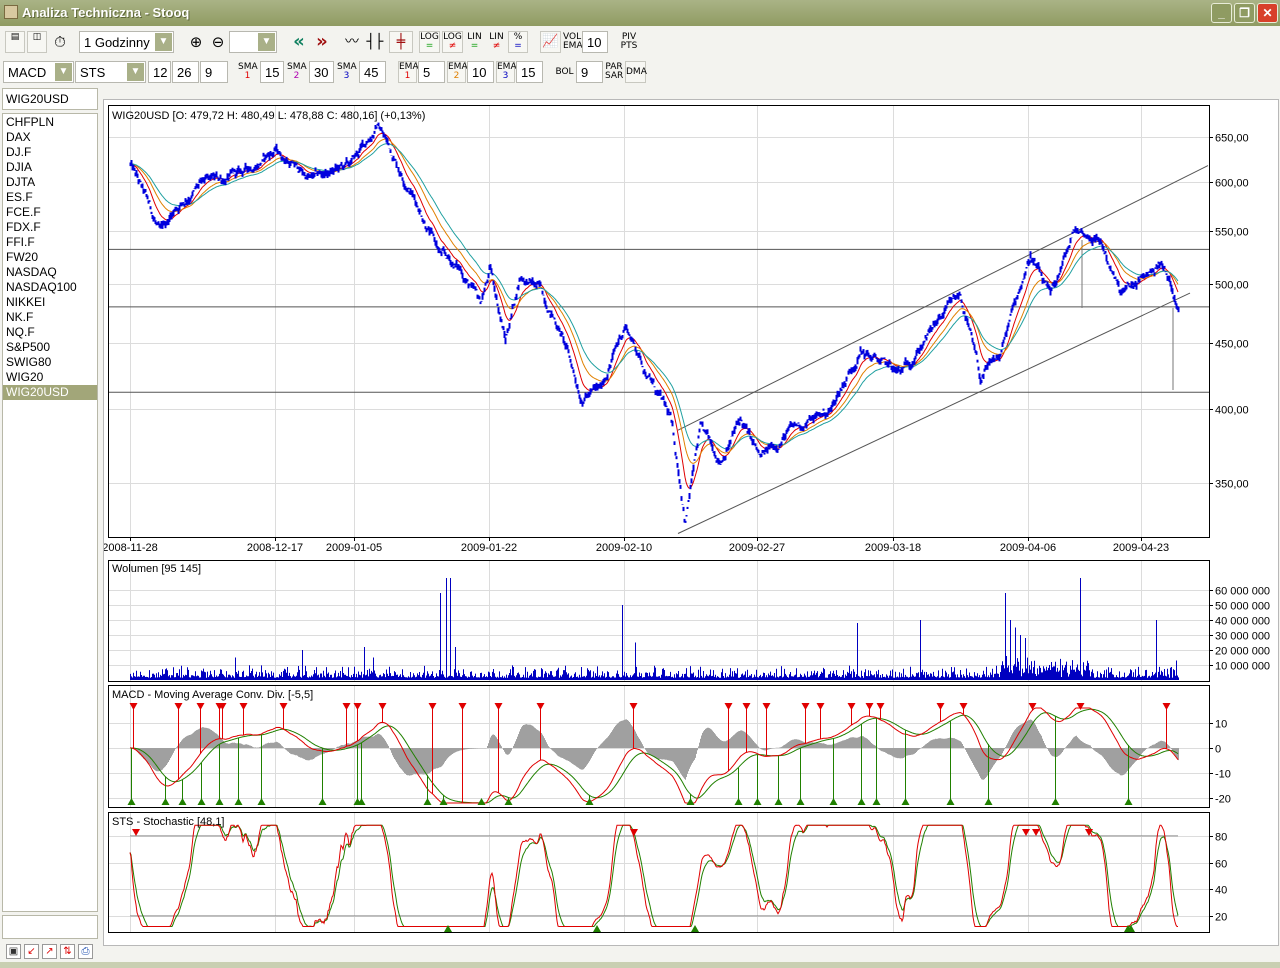 The height and width of the screenshot is (968, 1280). Describe the element at coordinates (375, 42) in the screenshot. I see `ohlc-chart-icon: ┤├` at that location.